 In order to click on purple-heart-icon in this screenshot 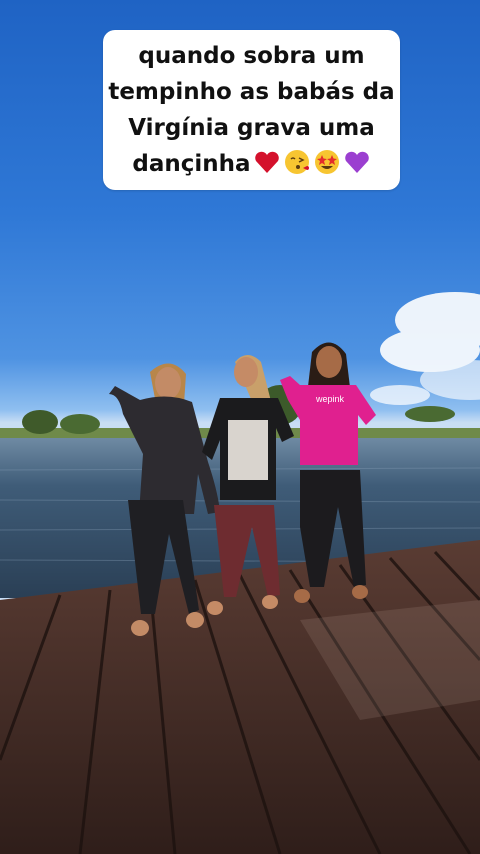, I will do `click(356, 162)`.